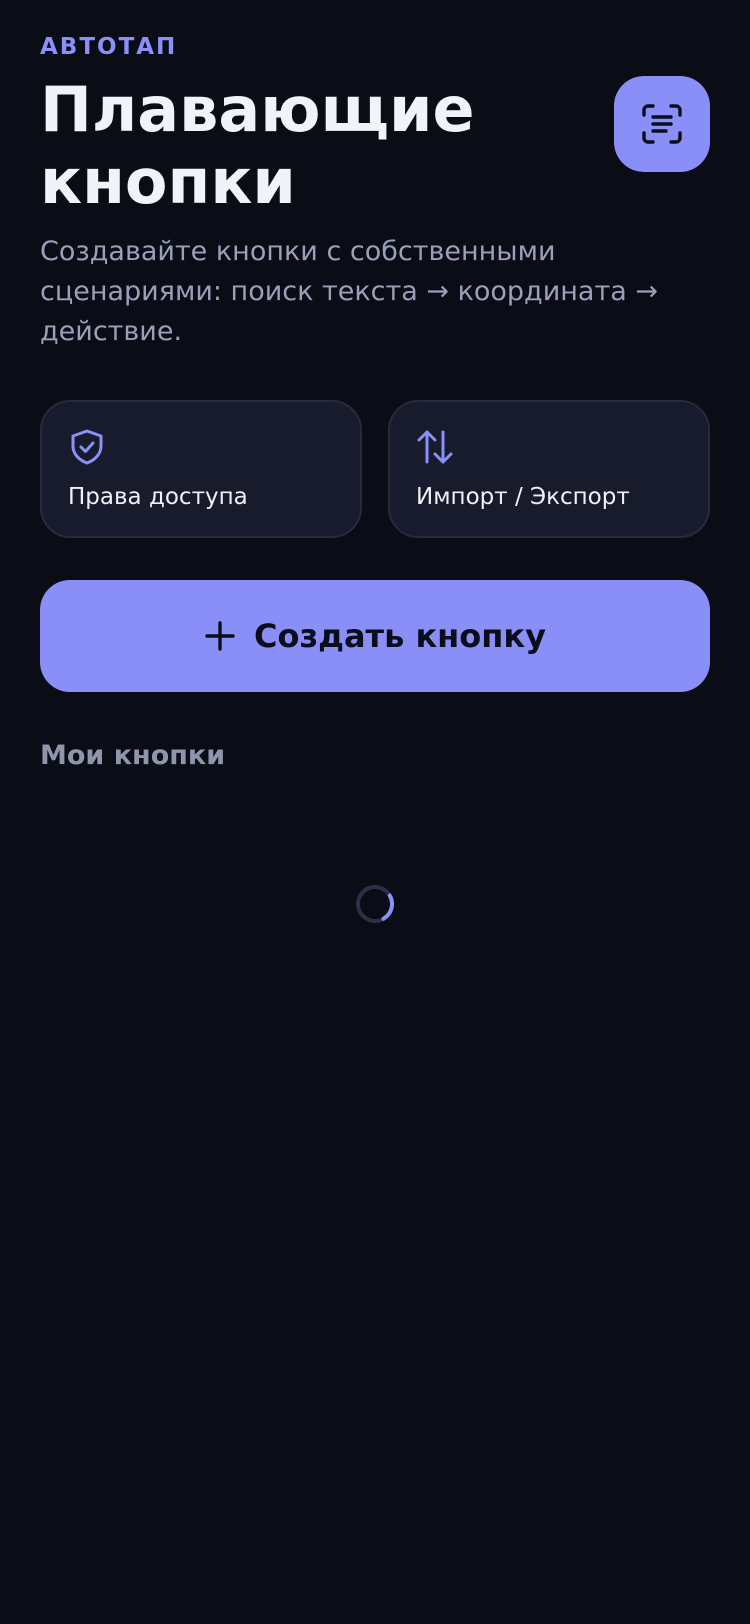 The height and width of the screenshot is (1624, 750). I want to click on create-button: Создать кнопку, so click(375, 636).